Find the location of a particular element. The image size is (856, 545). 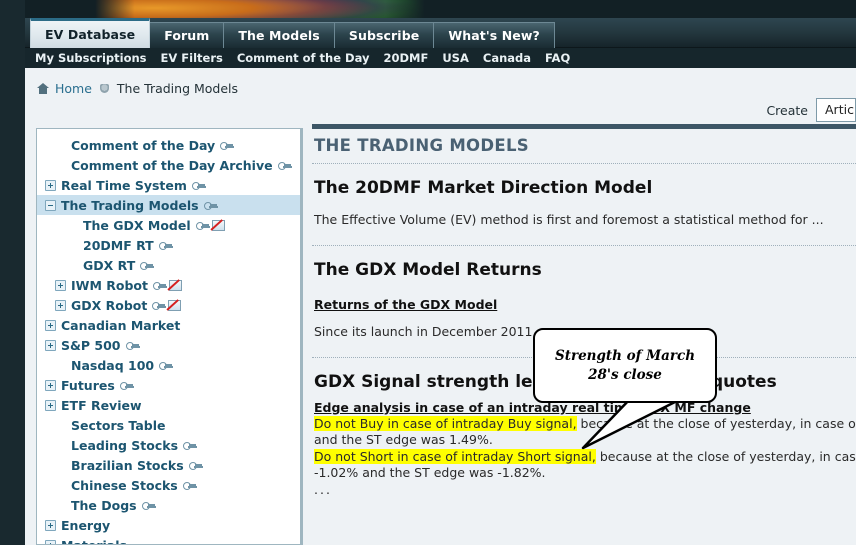

sidebar-item-chinese-stocks: Chinese Stocks is located at coordinates (168, 485).